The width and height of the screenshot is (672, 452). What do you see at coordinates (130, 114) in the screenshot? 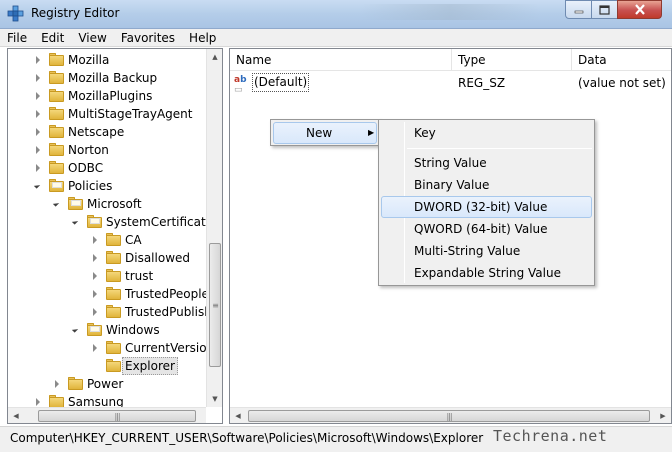
I see `tree-node-label: MultiStageTrayAgent` at bounding box center [130, 114].